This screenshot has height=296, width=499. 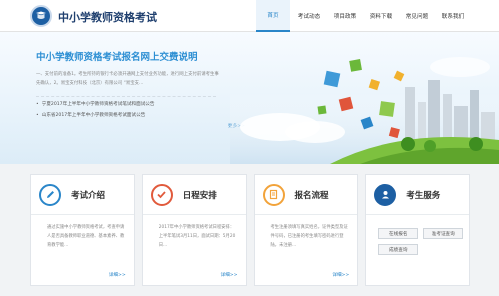 What do you see at coordinates (200, 195) in the screenshot?
I see `card-title: 日程安排` at bounding box center [200, 195].